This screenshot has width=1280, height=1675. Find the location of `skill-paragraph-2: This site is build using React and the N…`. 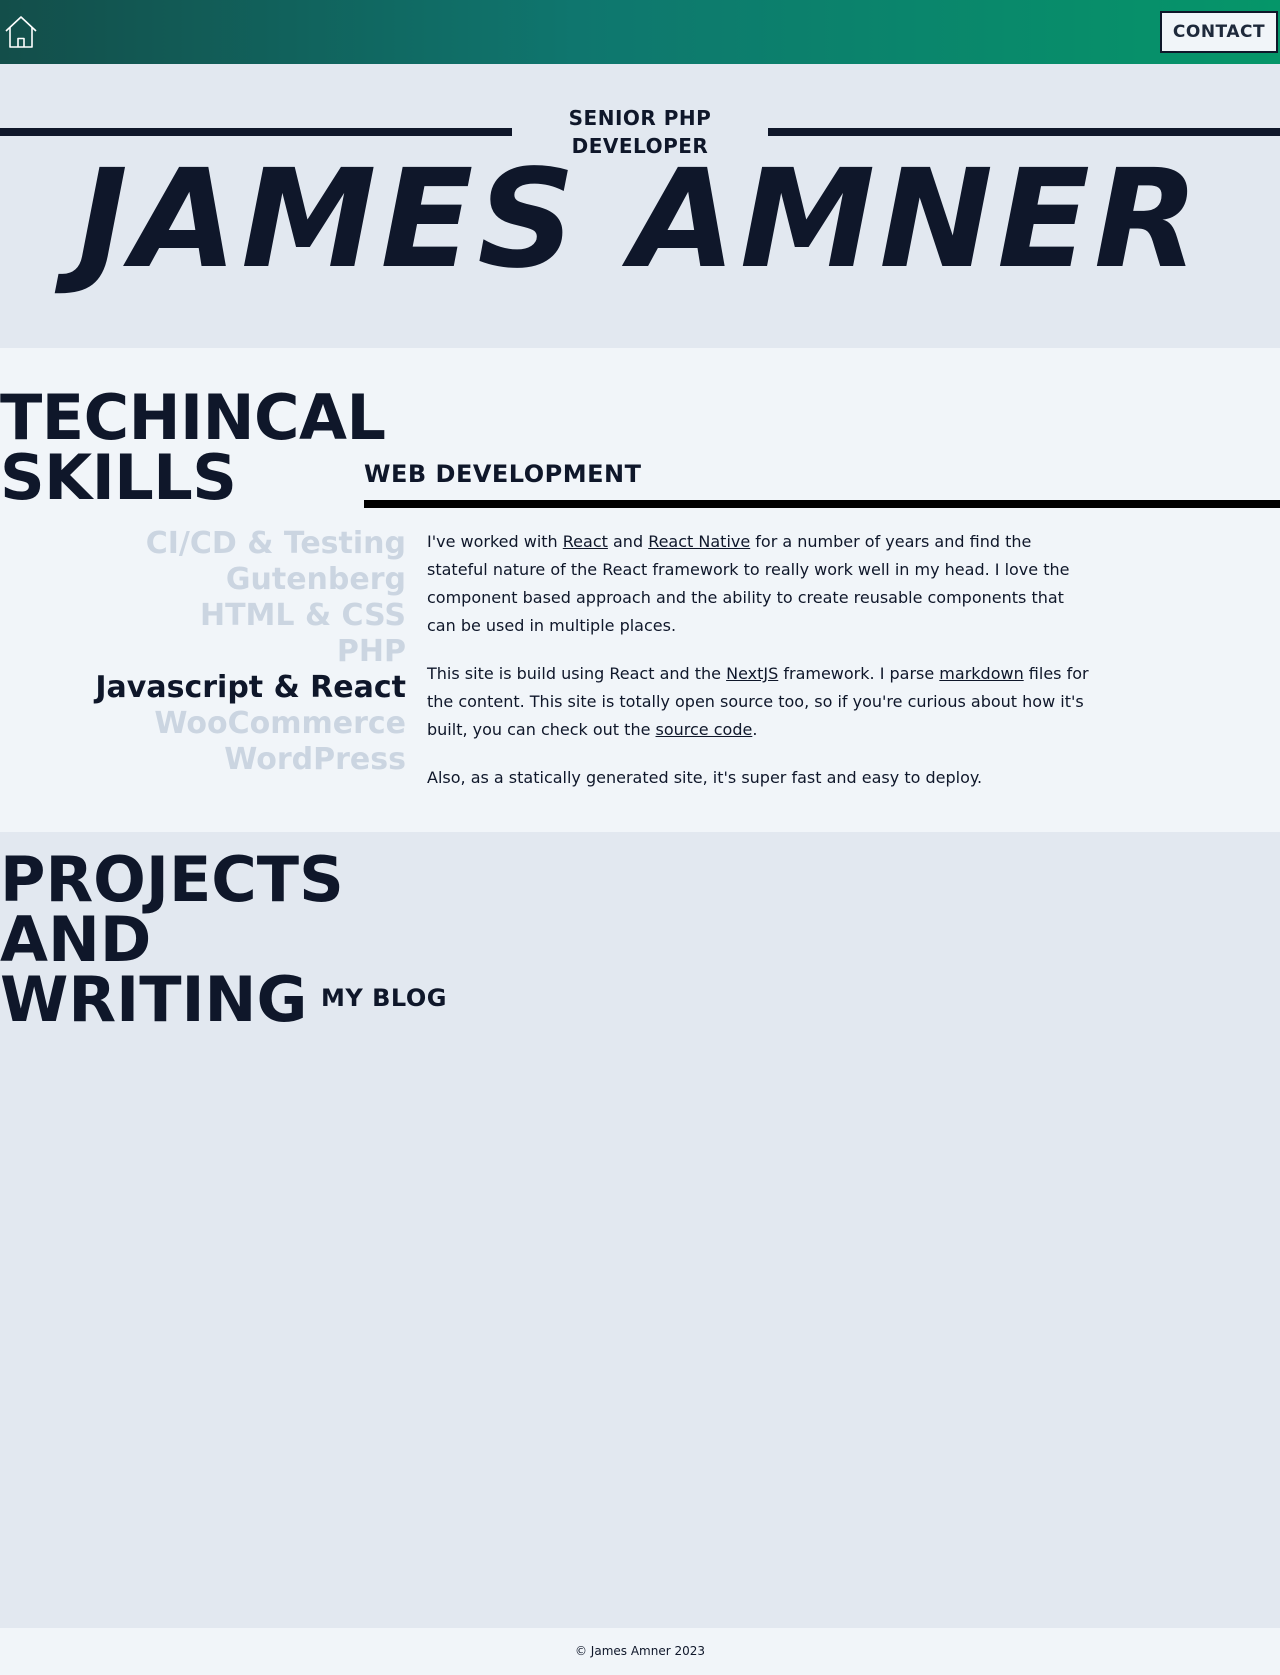

skill-paragraph-2: This site is build using React and the N… is located at coordinates (762, 702).